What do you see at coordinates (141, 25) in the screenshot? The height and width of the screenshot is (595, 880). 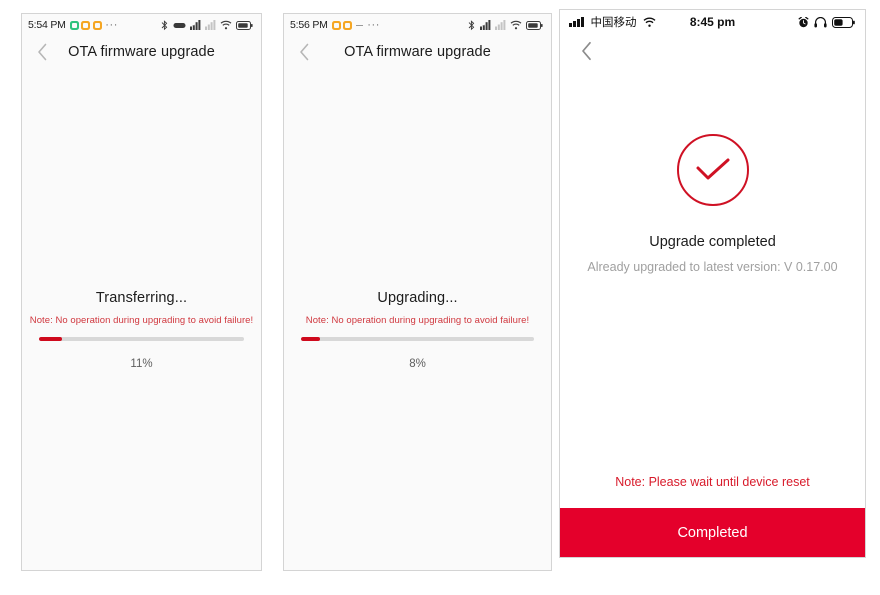 I see `status-bar-android: 5:54 PM ··· 4` at bounding box center [141, 25].